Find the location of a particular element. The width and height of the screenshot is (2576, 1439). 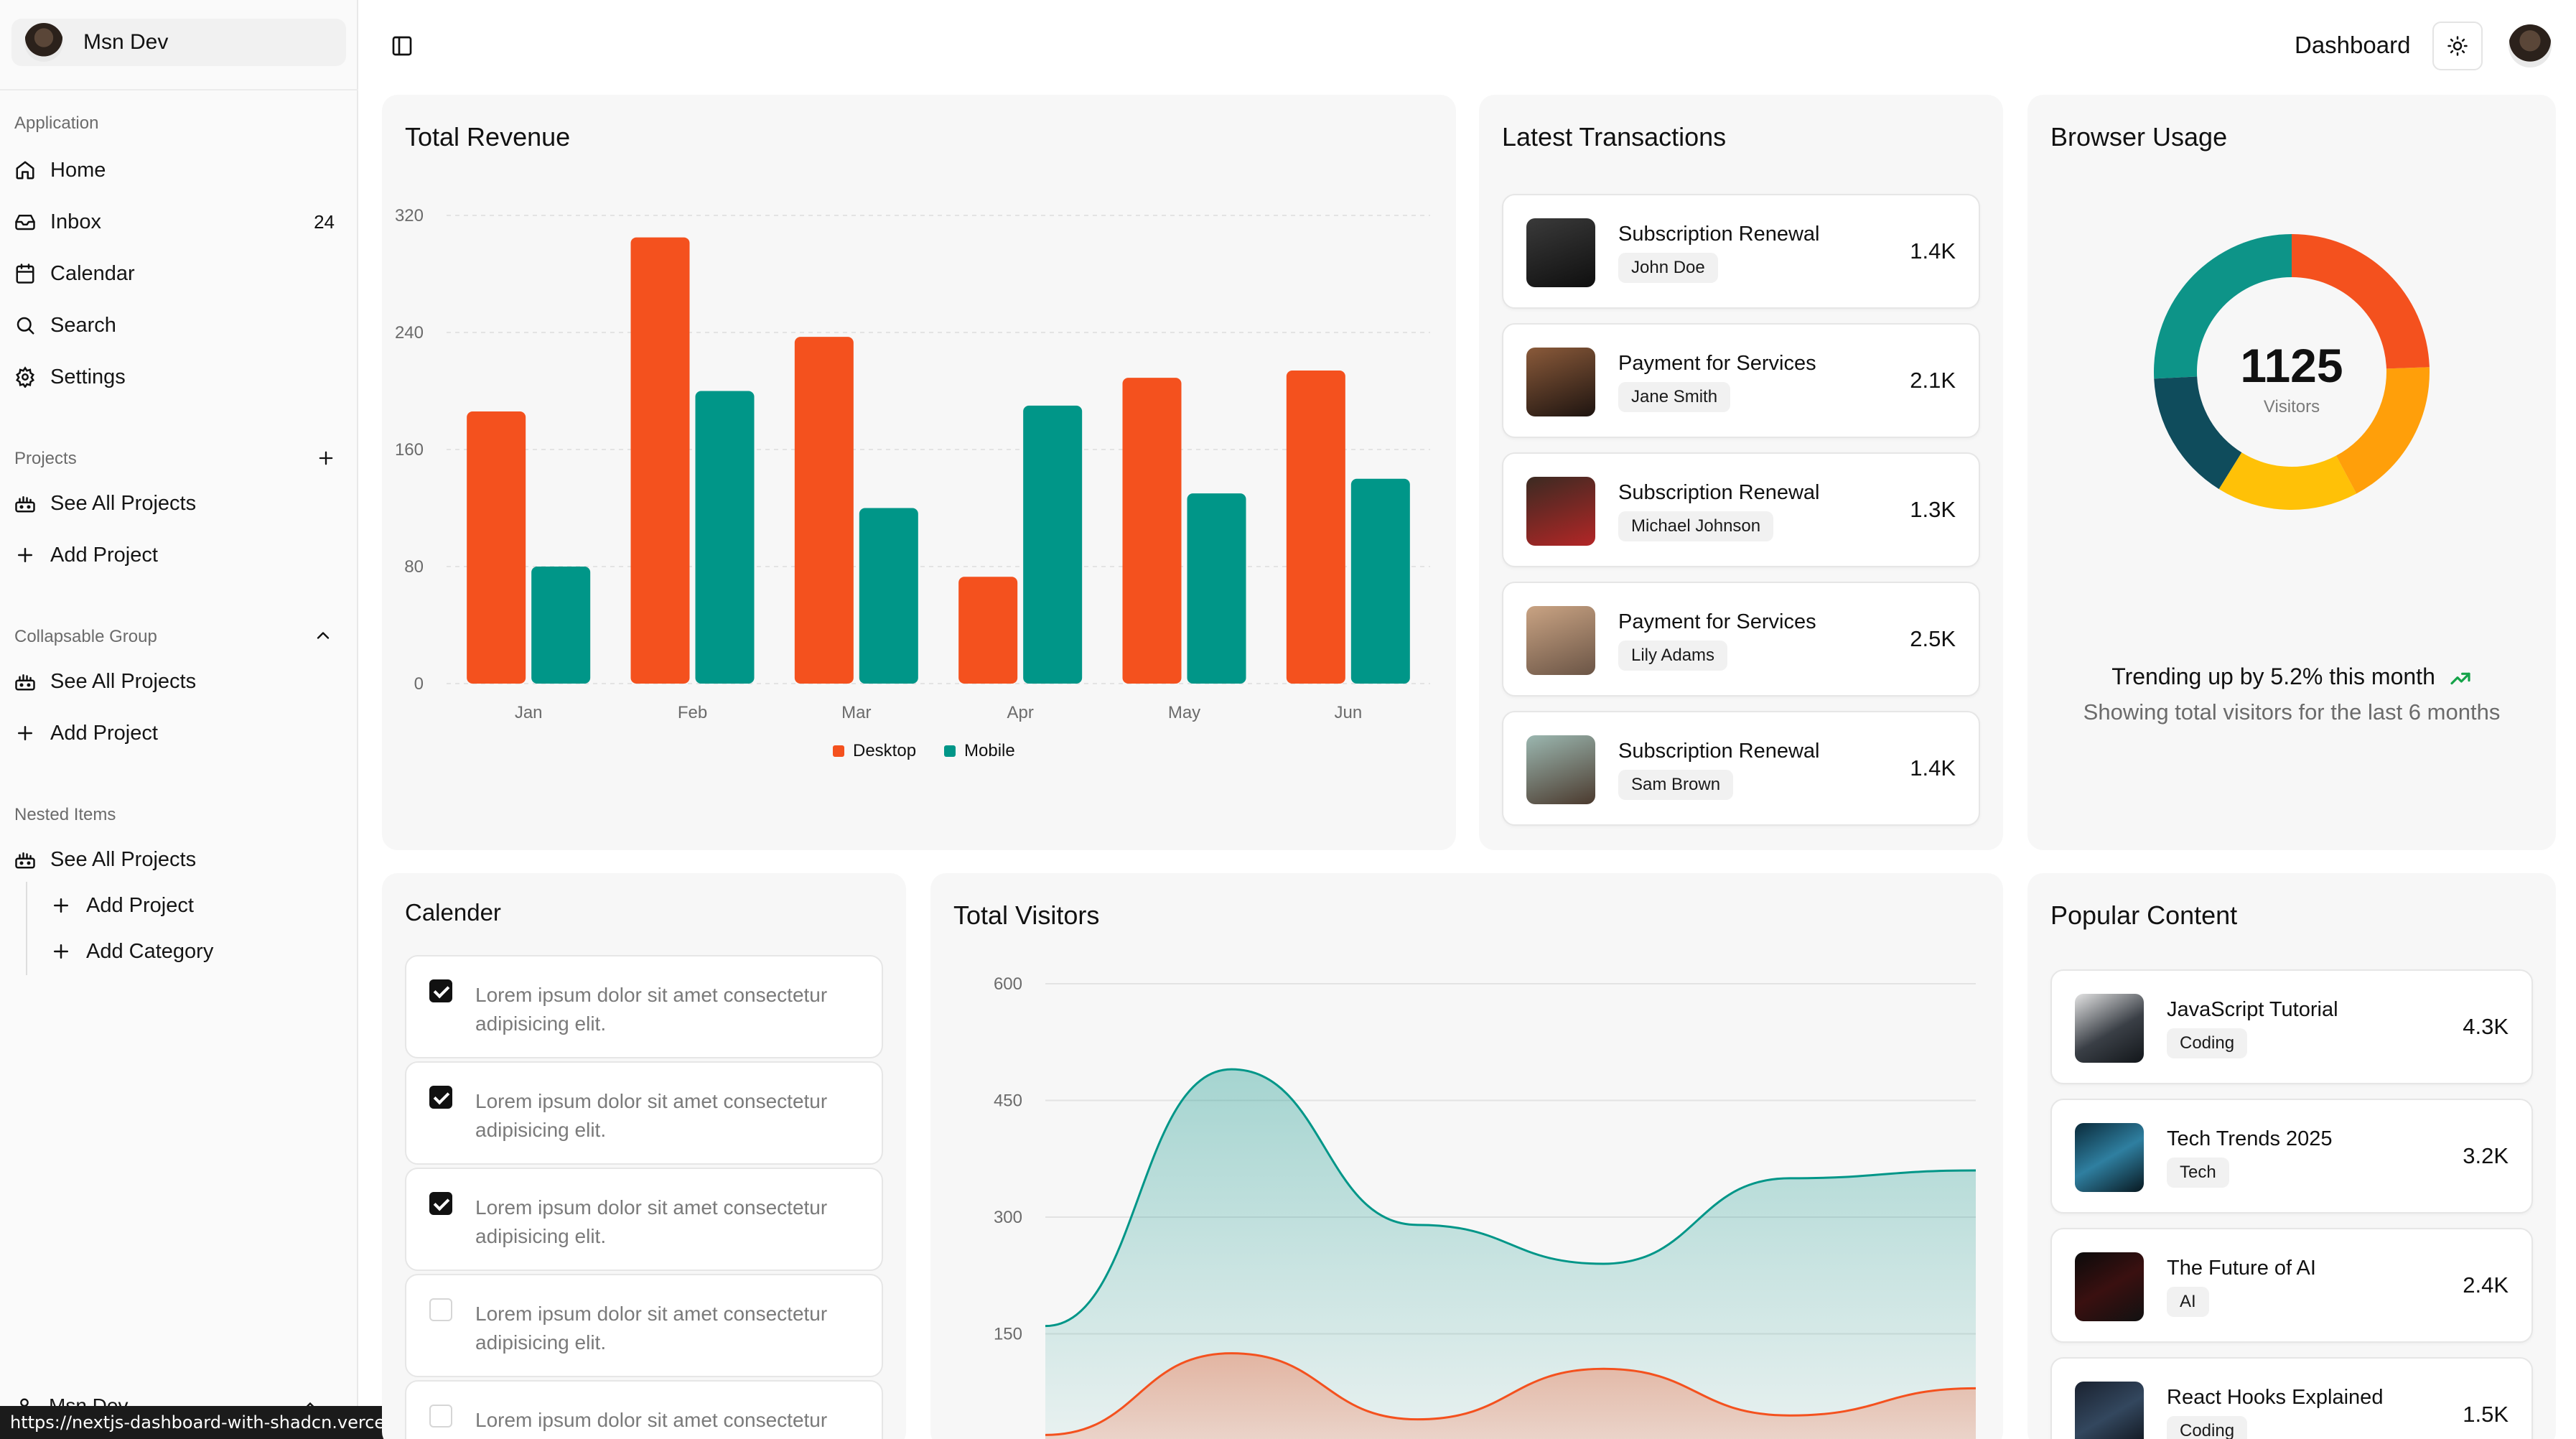

inbox-count-badge: 24 is located at coordinates (324, 221).